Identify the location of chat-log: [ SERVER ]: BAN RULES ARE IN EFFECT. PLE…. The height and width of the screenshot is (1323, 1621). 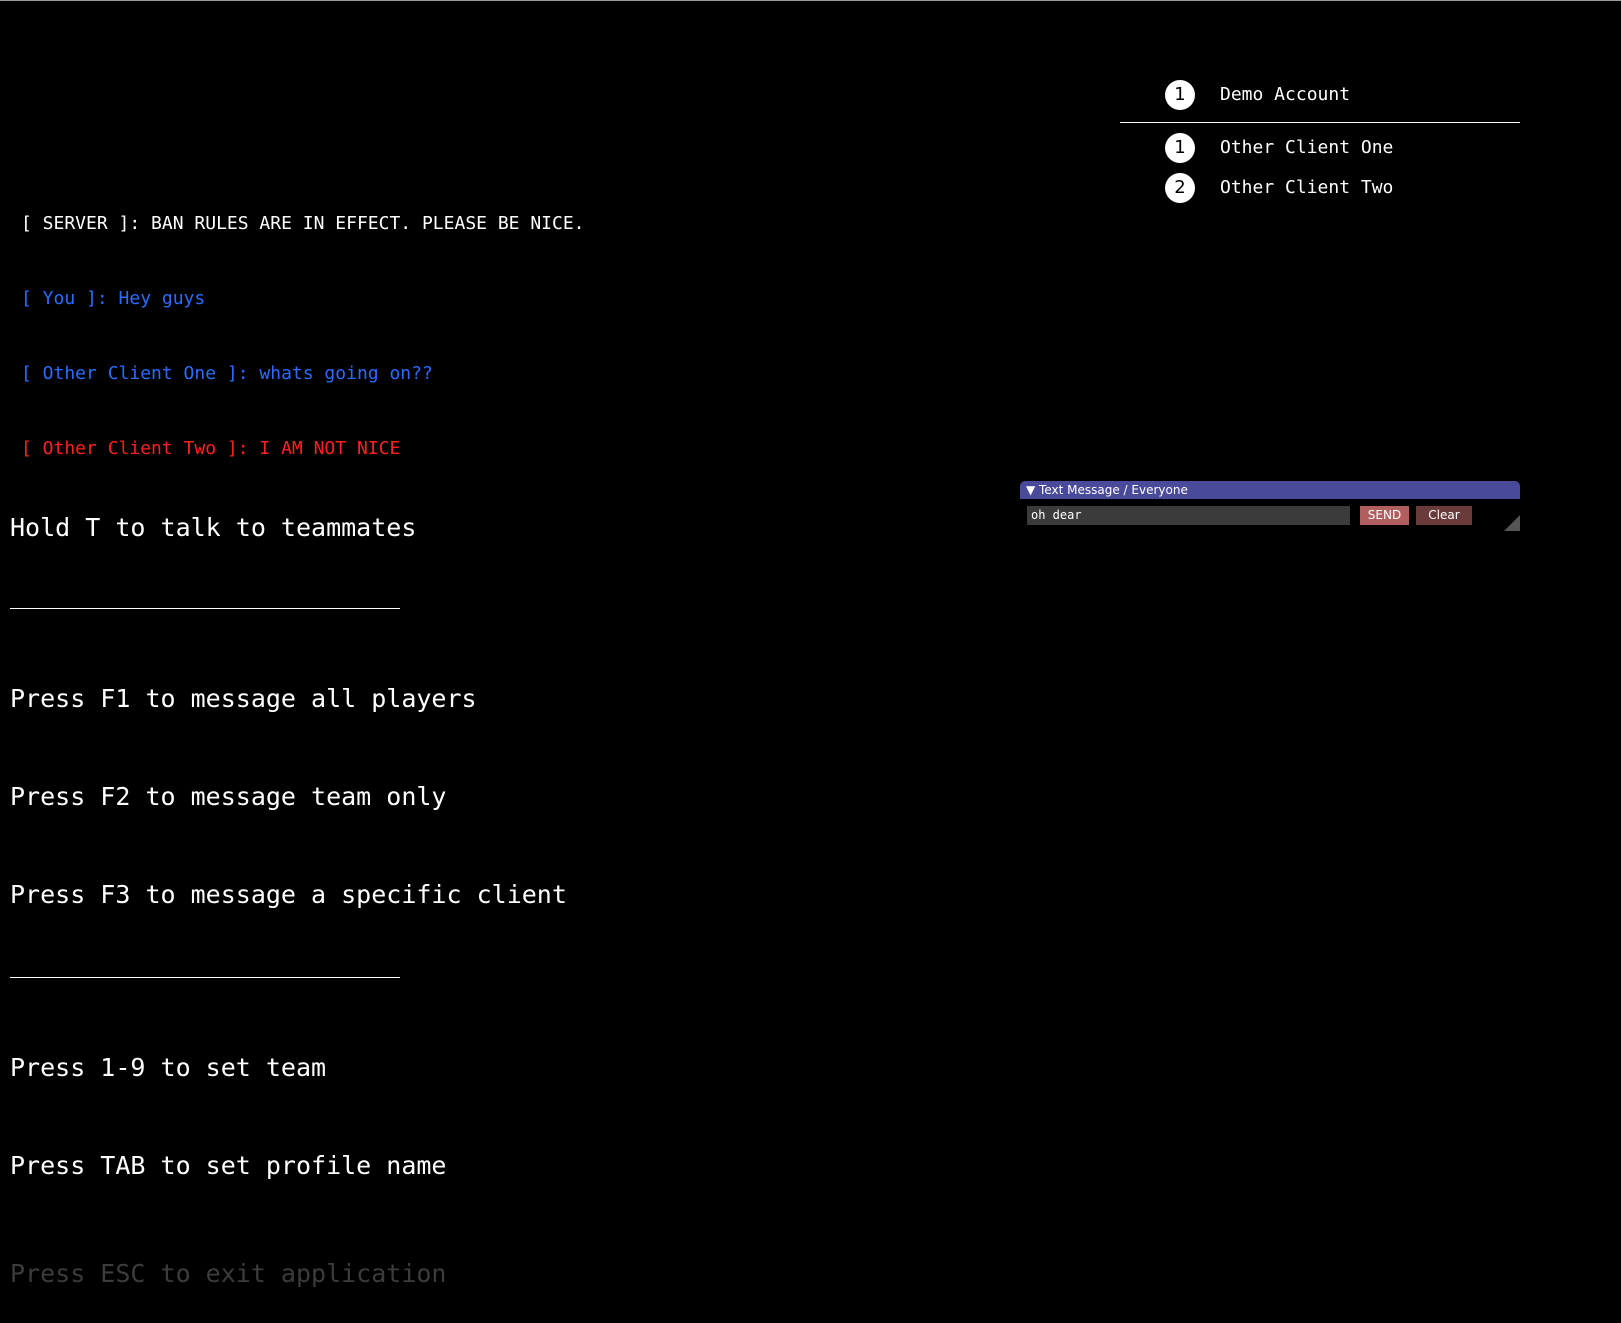
(303, 323).